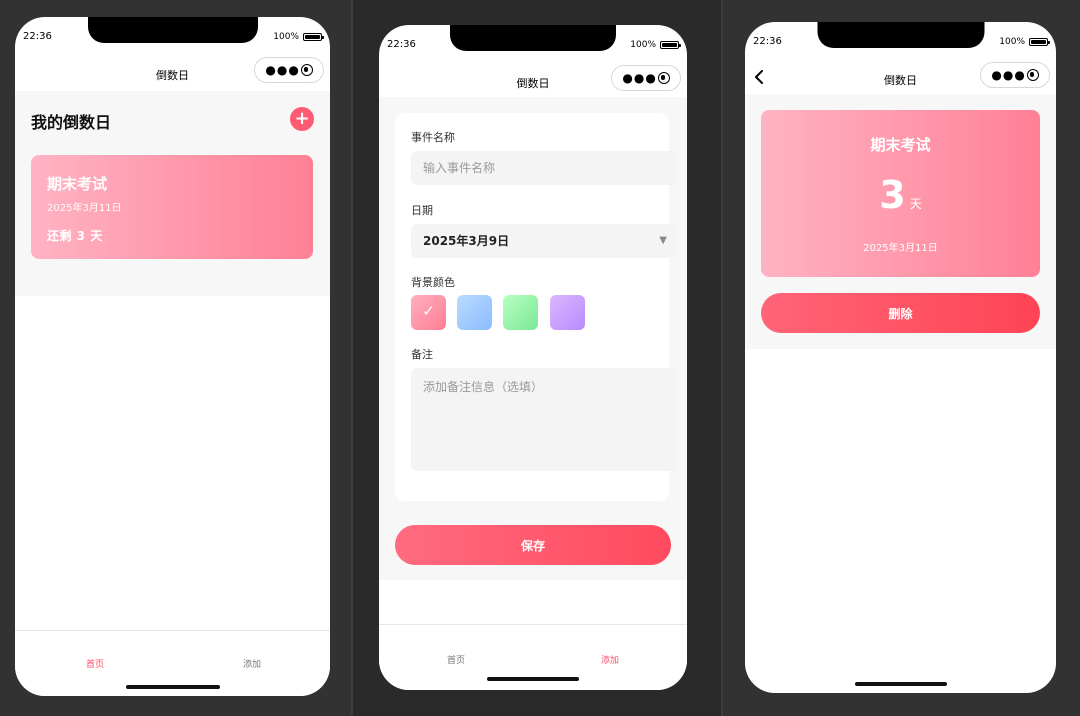 The height and width of the screenshot is (716, 1080). Describe the element at coordinates (892, 195) in the screenshot. I see `days-number: 3` at that location.